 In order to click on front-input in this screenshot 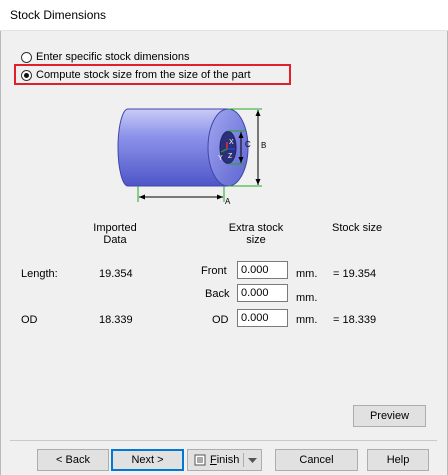, I will do `click(262, 270)`.